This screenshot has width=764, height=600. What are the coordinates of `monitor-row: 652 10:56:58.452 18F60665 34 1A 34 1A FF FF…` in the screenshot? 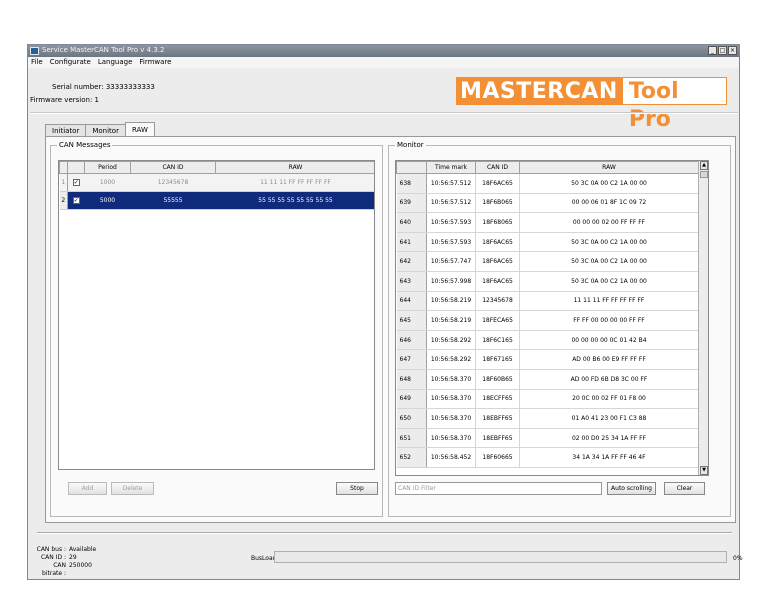 It's located at (547, 457).